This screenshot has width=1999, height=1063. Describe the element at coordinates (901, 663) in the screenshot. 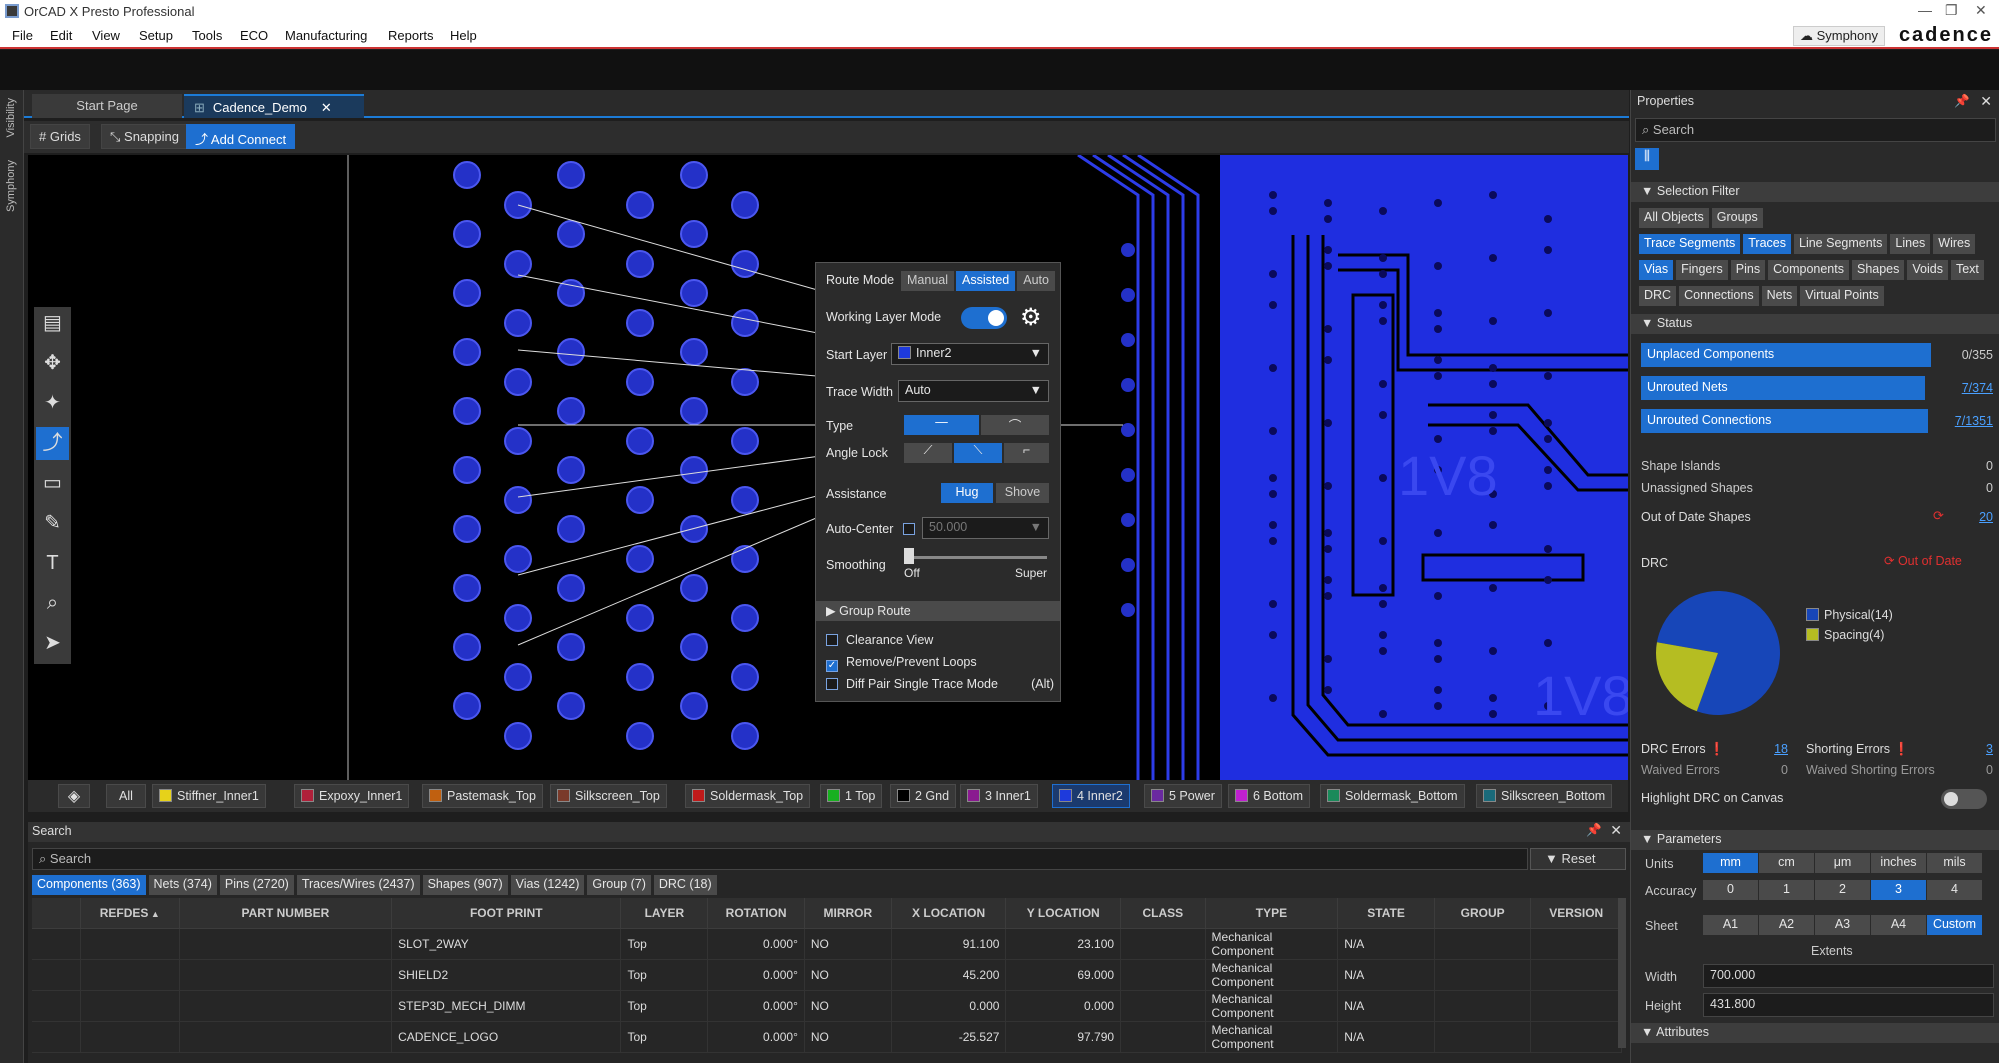

I see `remove-loops-row: ✓ Remove/Prevent Loops` at that location.